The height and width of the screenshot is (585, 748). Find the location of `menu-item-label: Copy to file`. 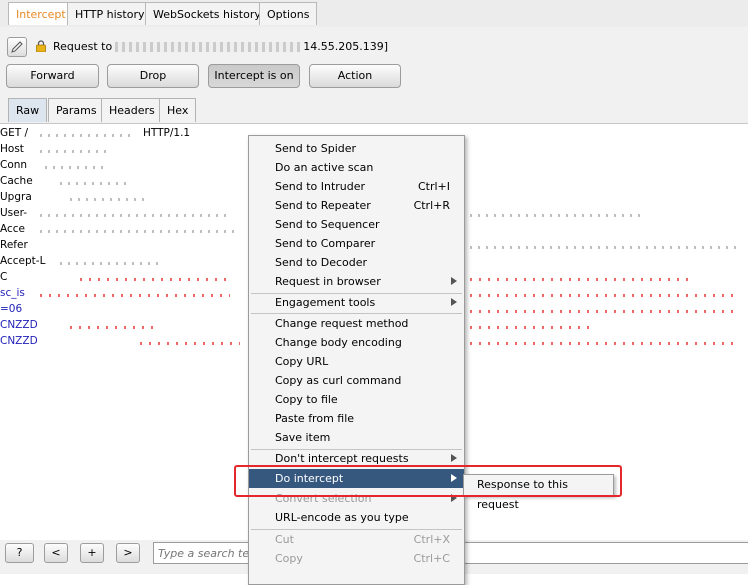

menu-item-label: Copy to file is located at coordinates (306, 399).